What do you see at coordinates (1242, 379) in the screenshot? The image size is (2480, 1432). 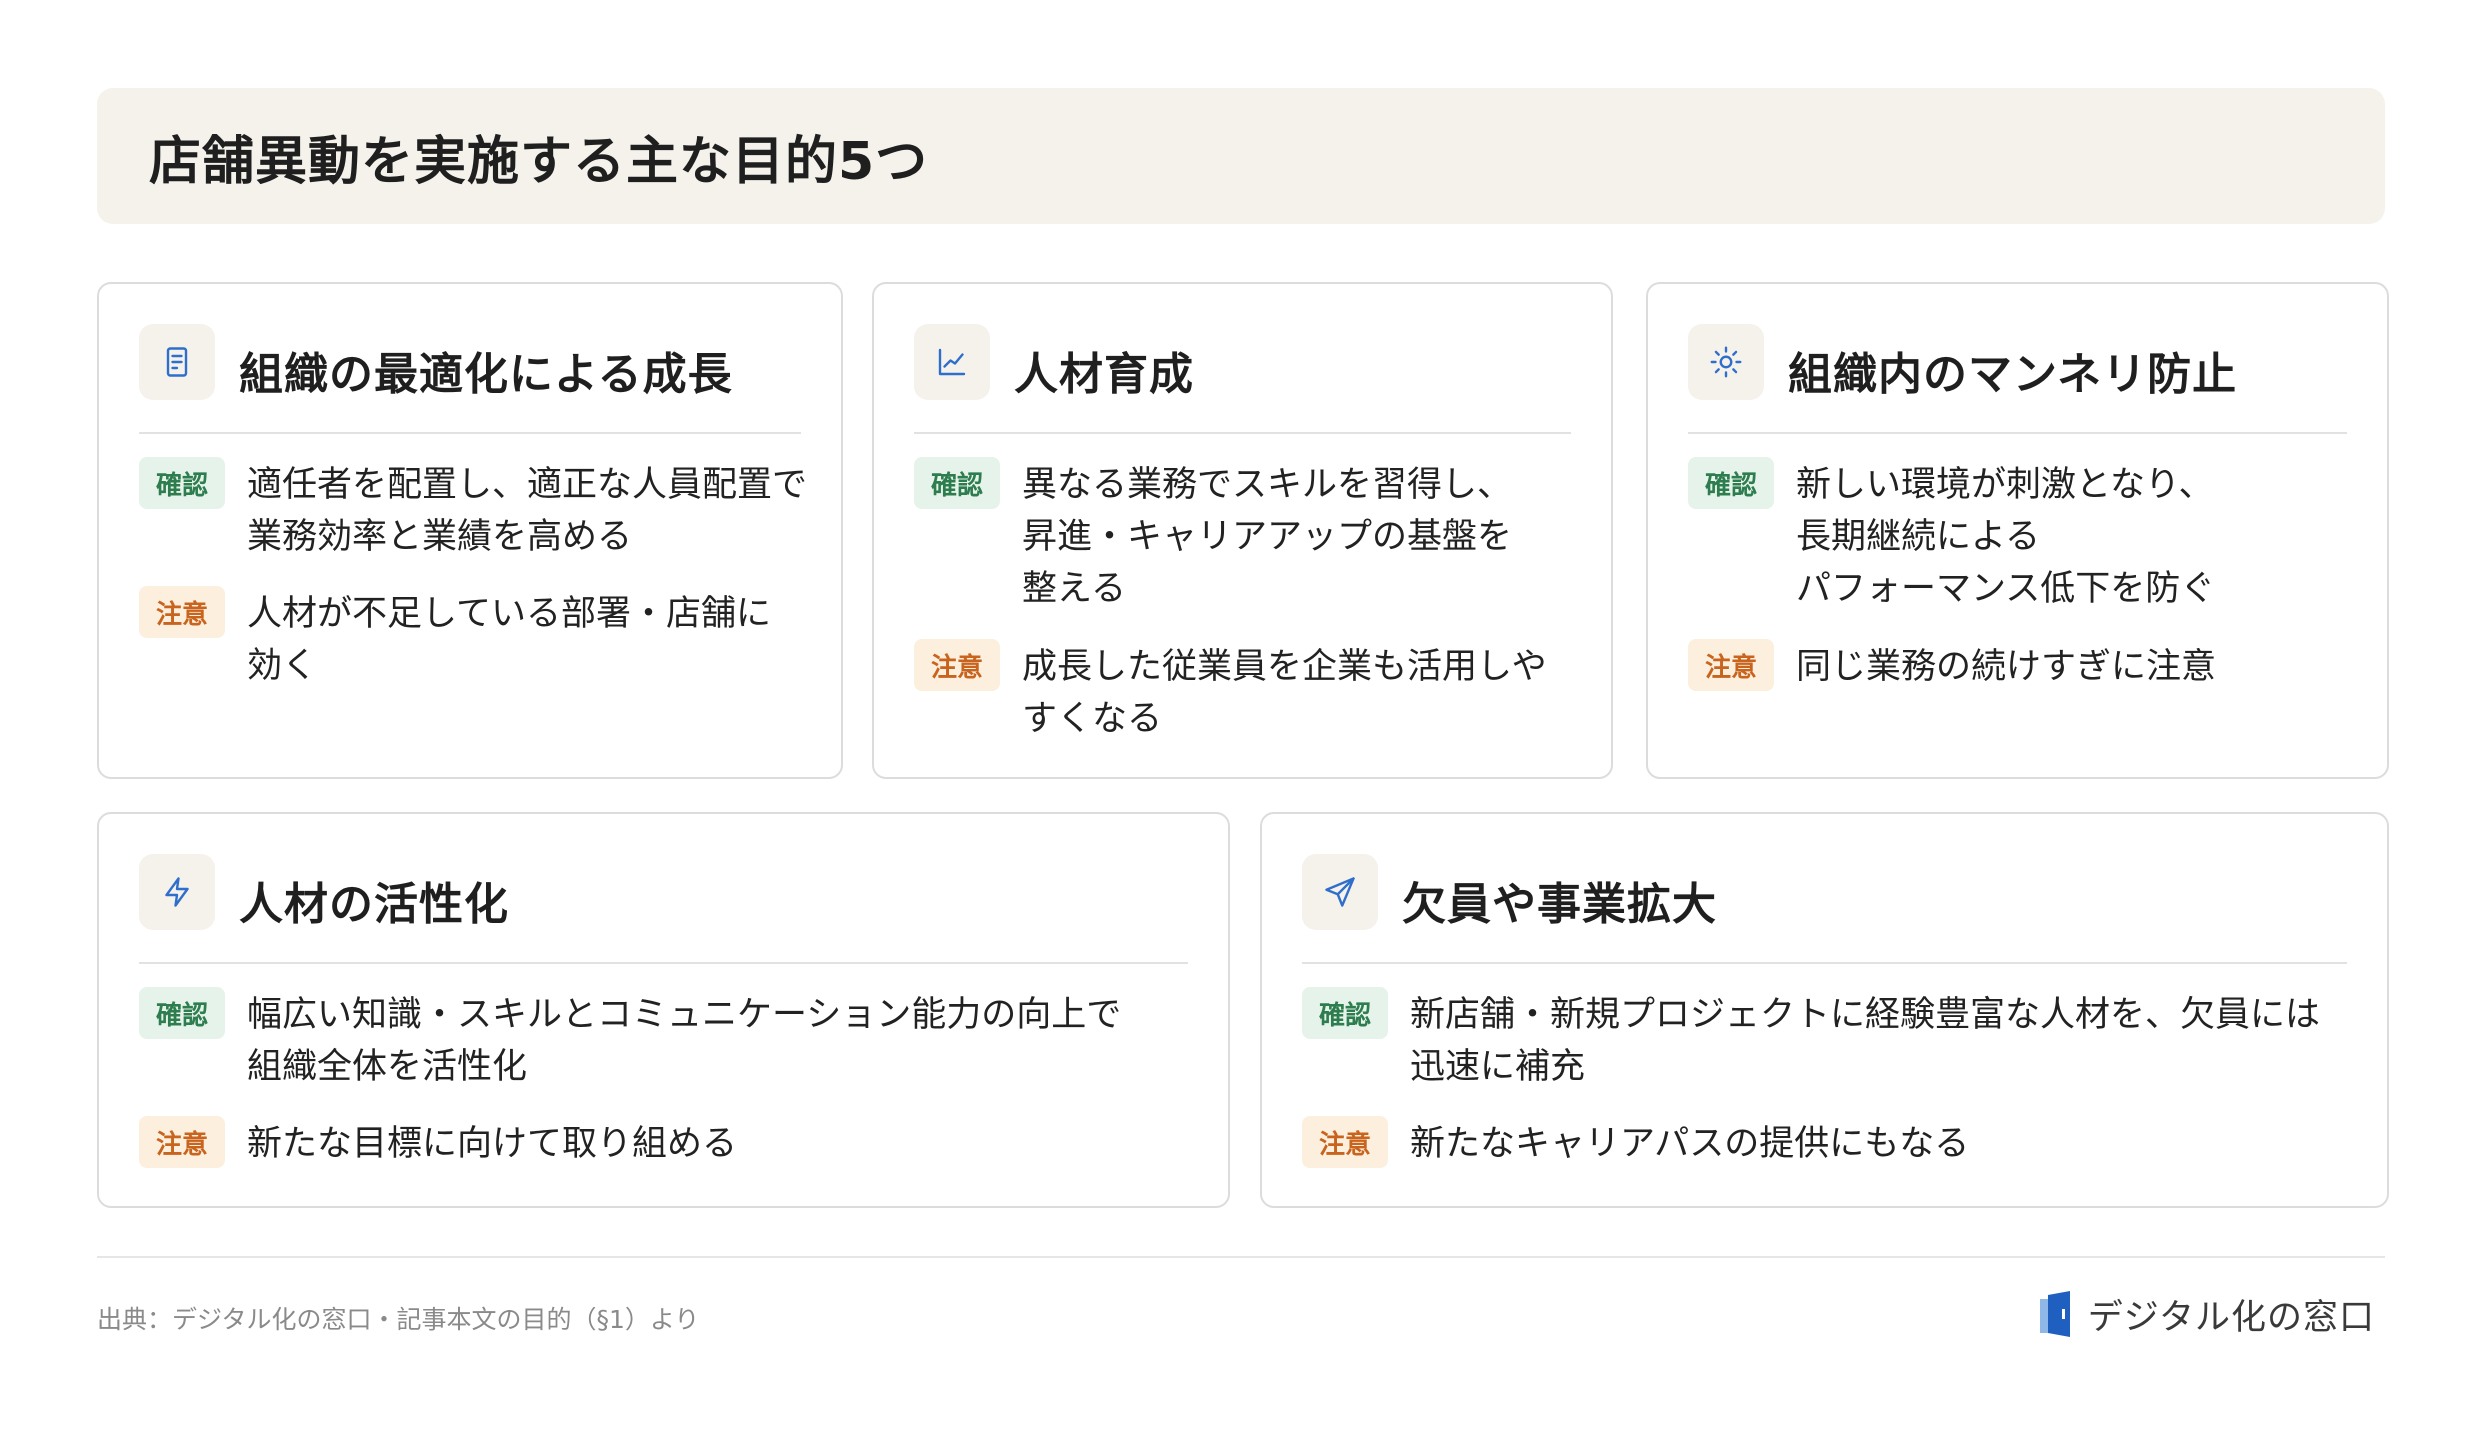 I see `card-header: 人材育成` at bounding box center [1242, 379].